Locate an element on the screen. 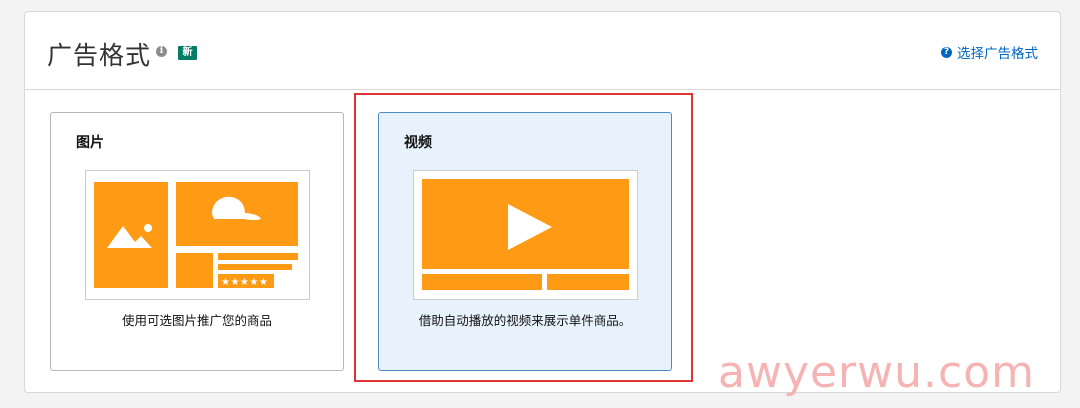 Image resolution: width=1080 pixels, height=408 pixels. image-card-description: 使用可选图片推广您的商品 is located at coordinates (196, 320).